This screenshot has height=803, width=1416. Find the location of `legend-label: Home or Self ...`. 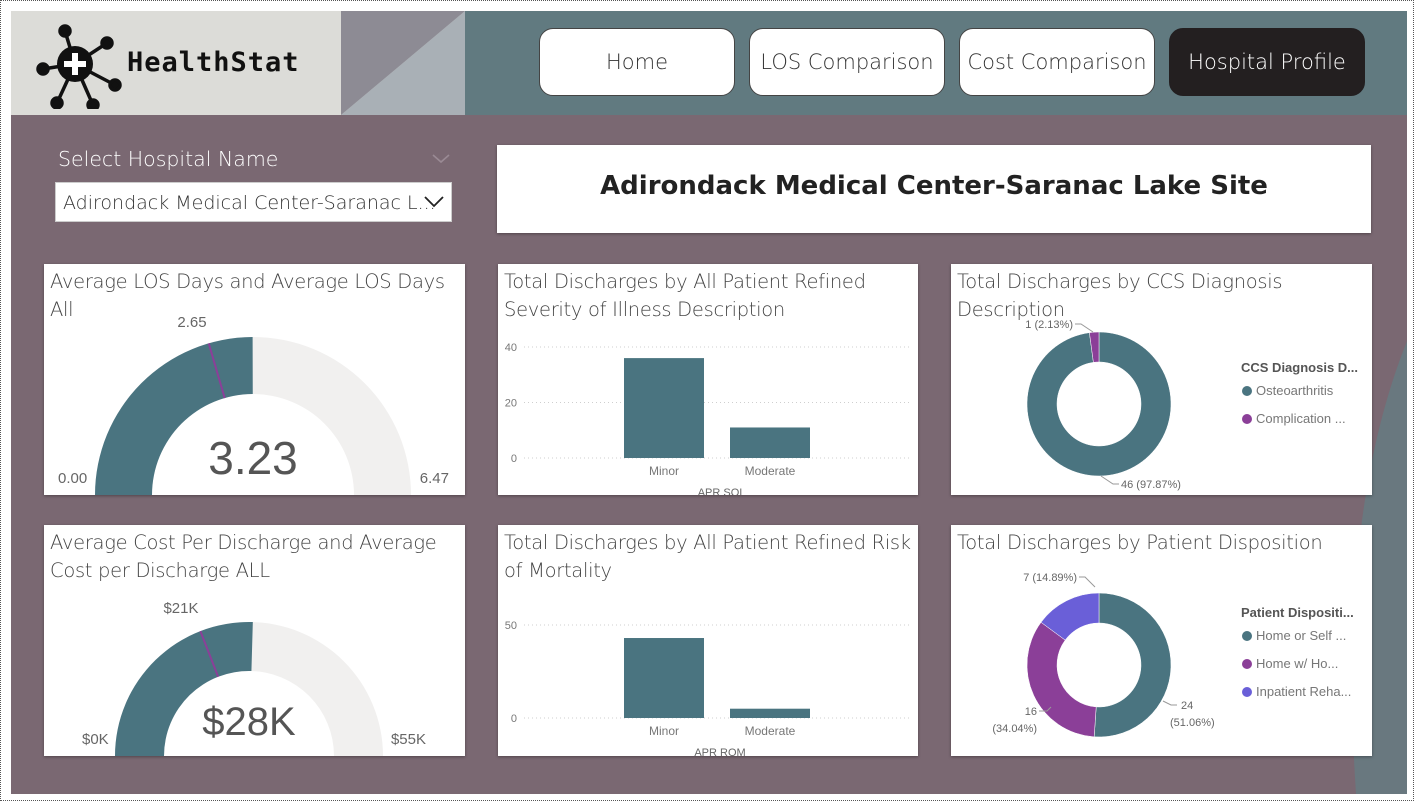

legend-label: Home or Self ... is located at coordinates (1301, 635).